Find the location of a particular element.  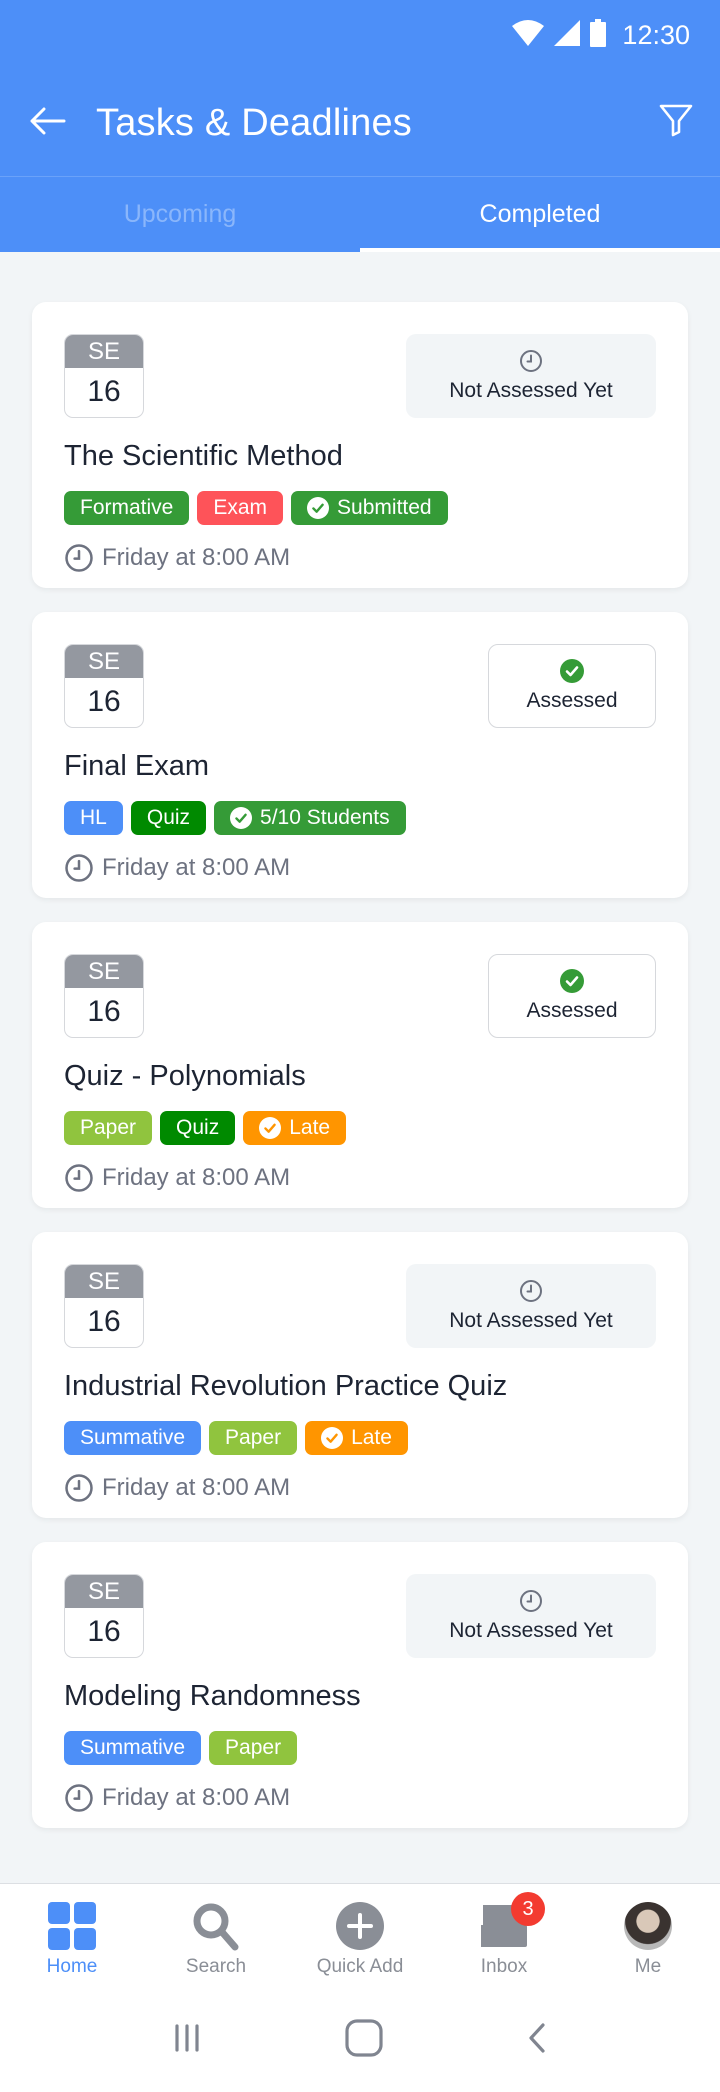

tag-list: HL Quiz 5/10 Students is located at coordinates (360, 818).